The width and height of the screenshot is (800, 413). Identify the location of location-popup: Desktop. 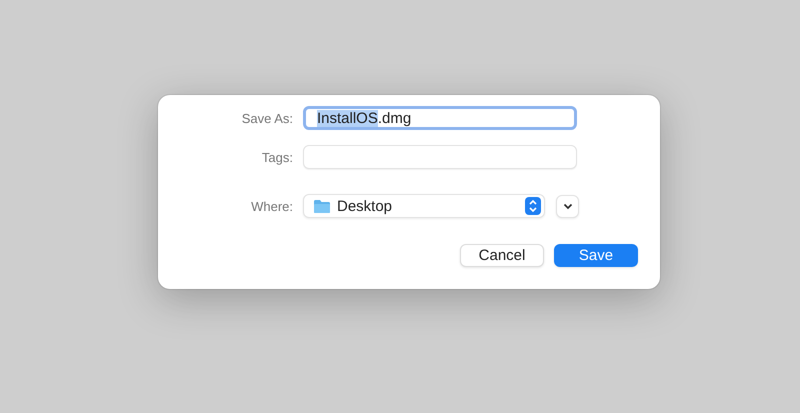
(424, 206).